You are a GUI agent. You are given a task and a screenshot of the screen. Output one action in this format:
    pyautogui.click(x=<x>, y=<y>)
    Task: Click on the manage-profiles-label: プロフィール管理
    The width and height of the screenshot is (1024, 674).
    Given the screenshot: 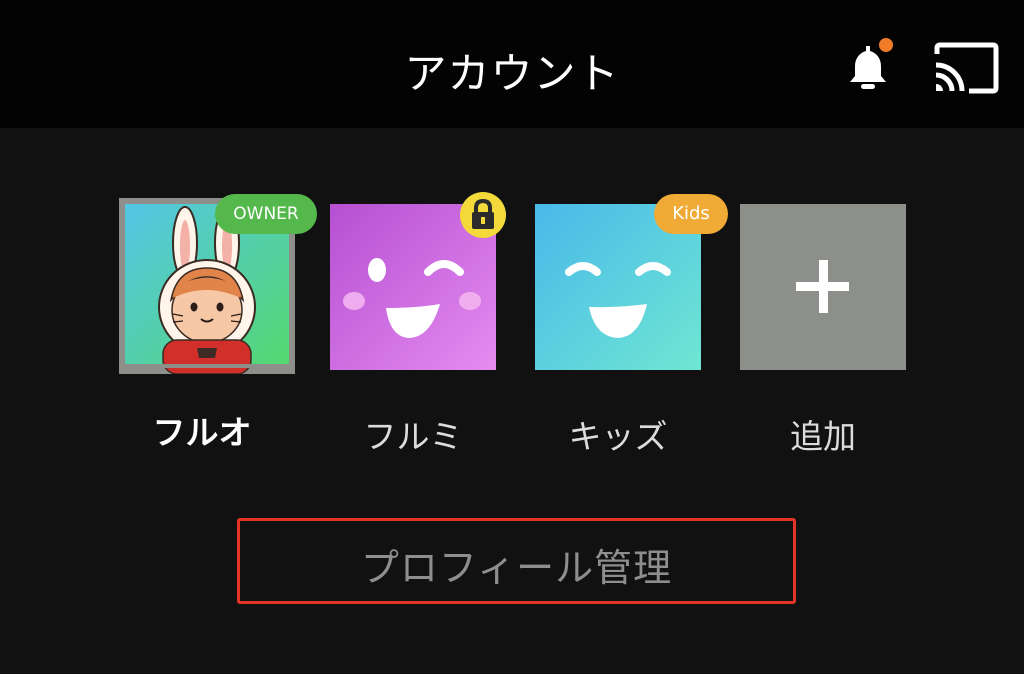 What is the action you would take?
    pyautogui.click(x=516, y=568)
    